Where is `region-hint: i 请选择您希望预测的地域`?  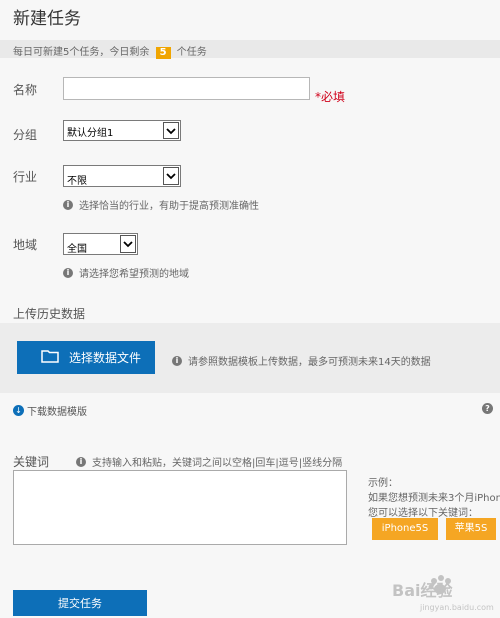
region-hint: i 请选择您希望预测的地域 is located at coordinates (126, 272).